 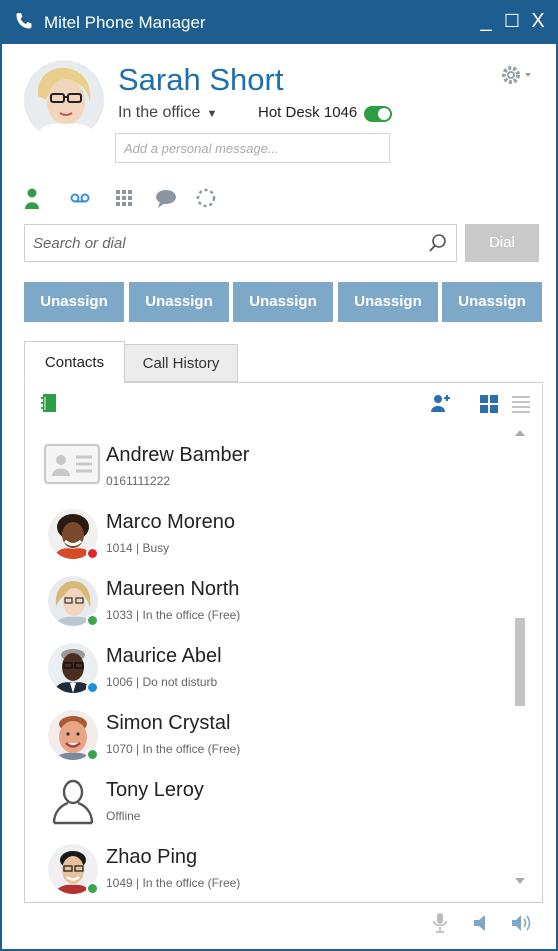 I want to click on contact-name: Marco Moreno, so click(x=170, y=522).